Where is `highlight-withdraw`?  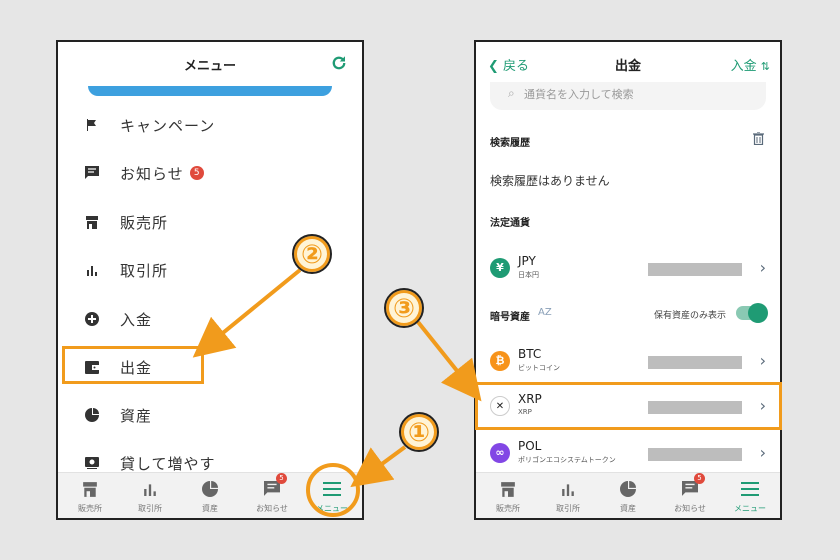 highlight-withdraw is located at coordinates (133, 365).